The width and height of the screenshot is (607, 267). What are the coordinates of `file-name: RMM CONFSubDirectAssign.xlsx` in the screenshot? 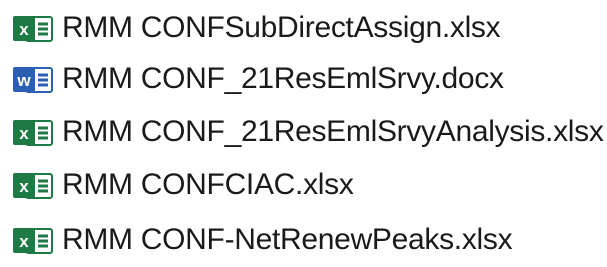 It's located at (281, 27).